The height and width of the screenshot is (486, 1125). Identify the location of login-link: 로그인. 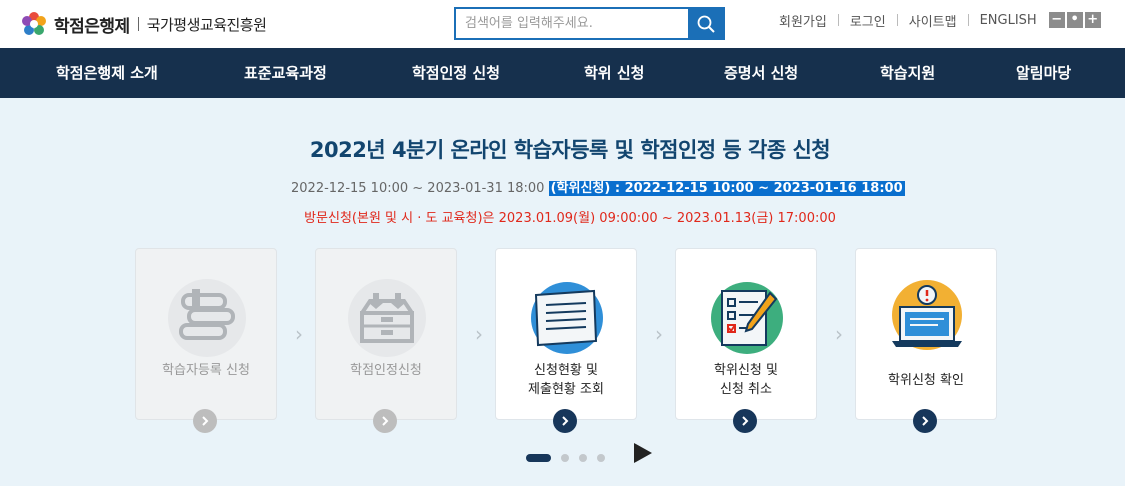
(868, 20).